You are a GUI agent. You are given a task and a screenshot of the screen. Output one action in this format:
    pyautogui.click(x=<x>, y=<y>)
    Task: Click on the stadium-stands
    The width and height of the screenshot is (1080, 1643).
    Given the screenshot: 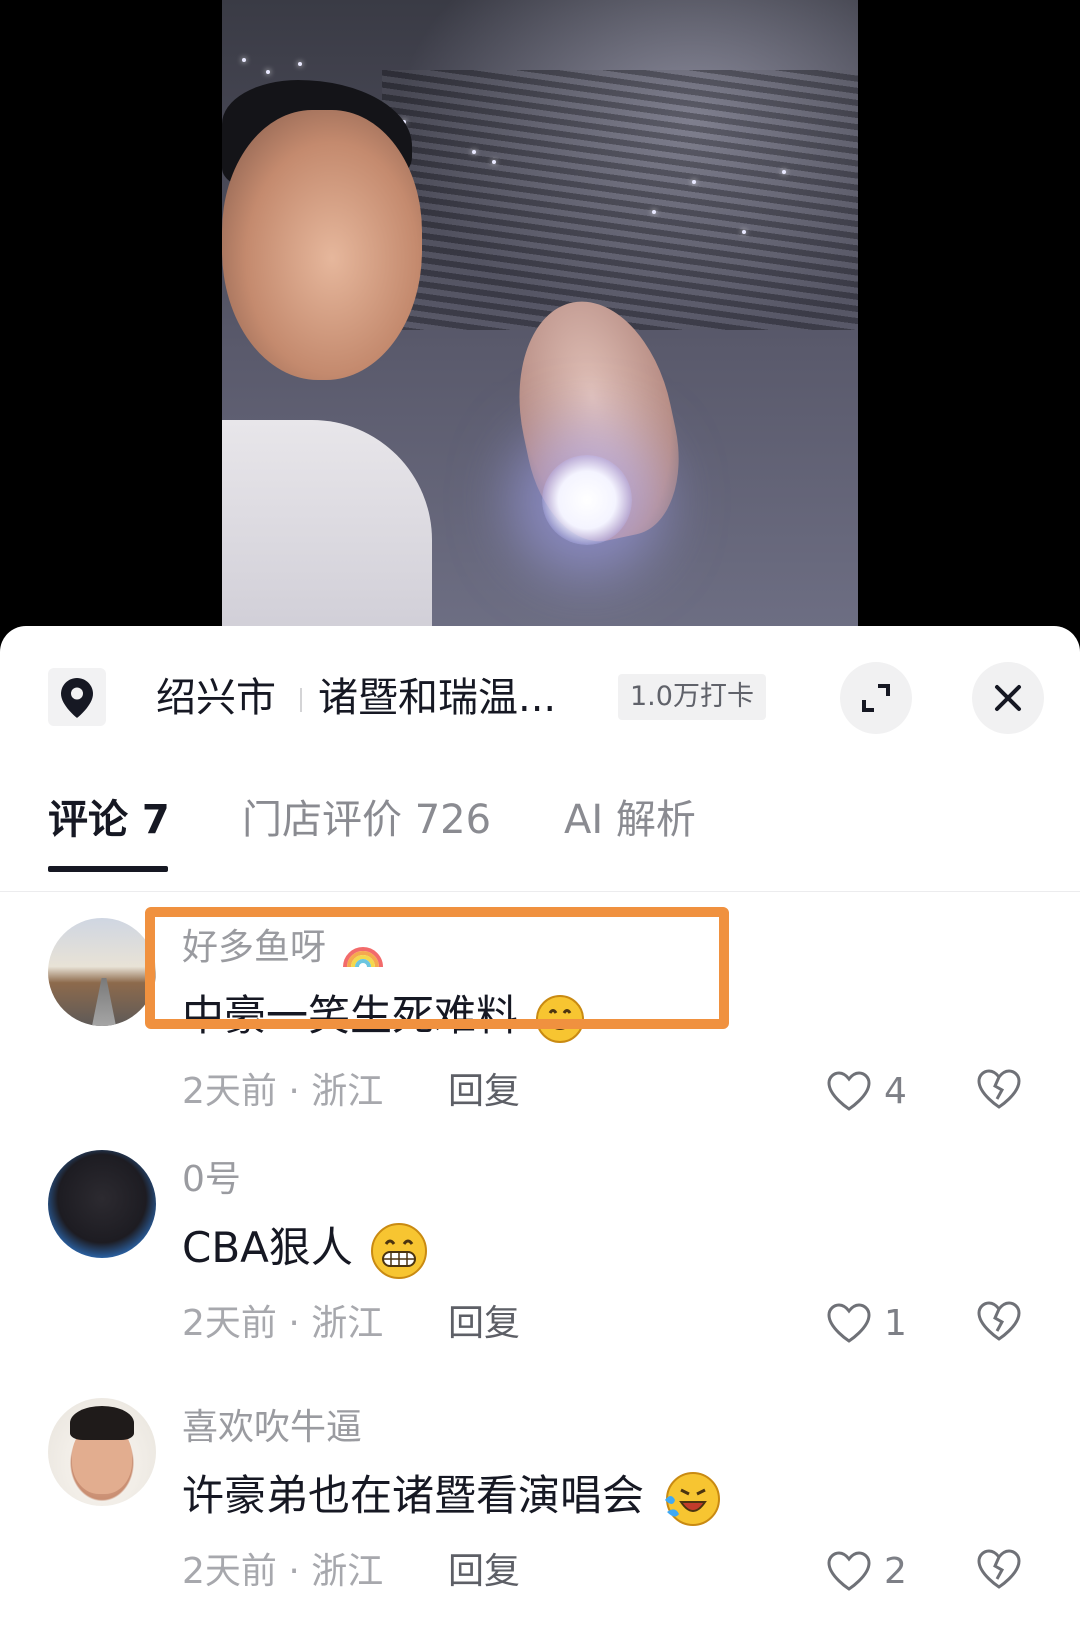 What is the action you would take?
    pyautogui.click(x=620, y=200)
    